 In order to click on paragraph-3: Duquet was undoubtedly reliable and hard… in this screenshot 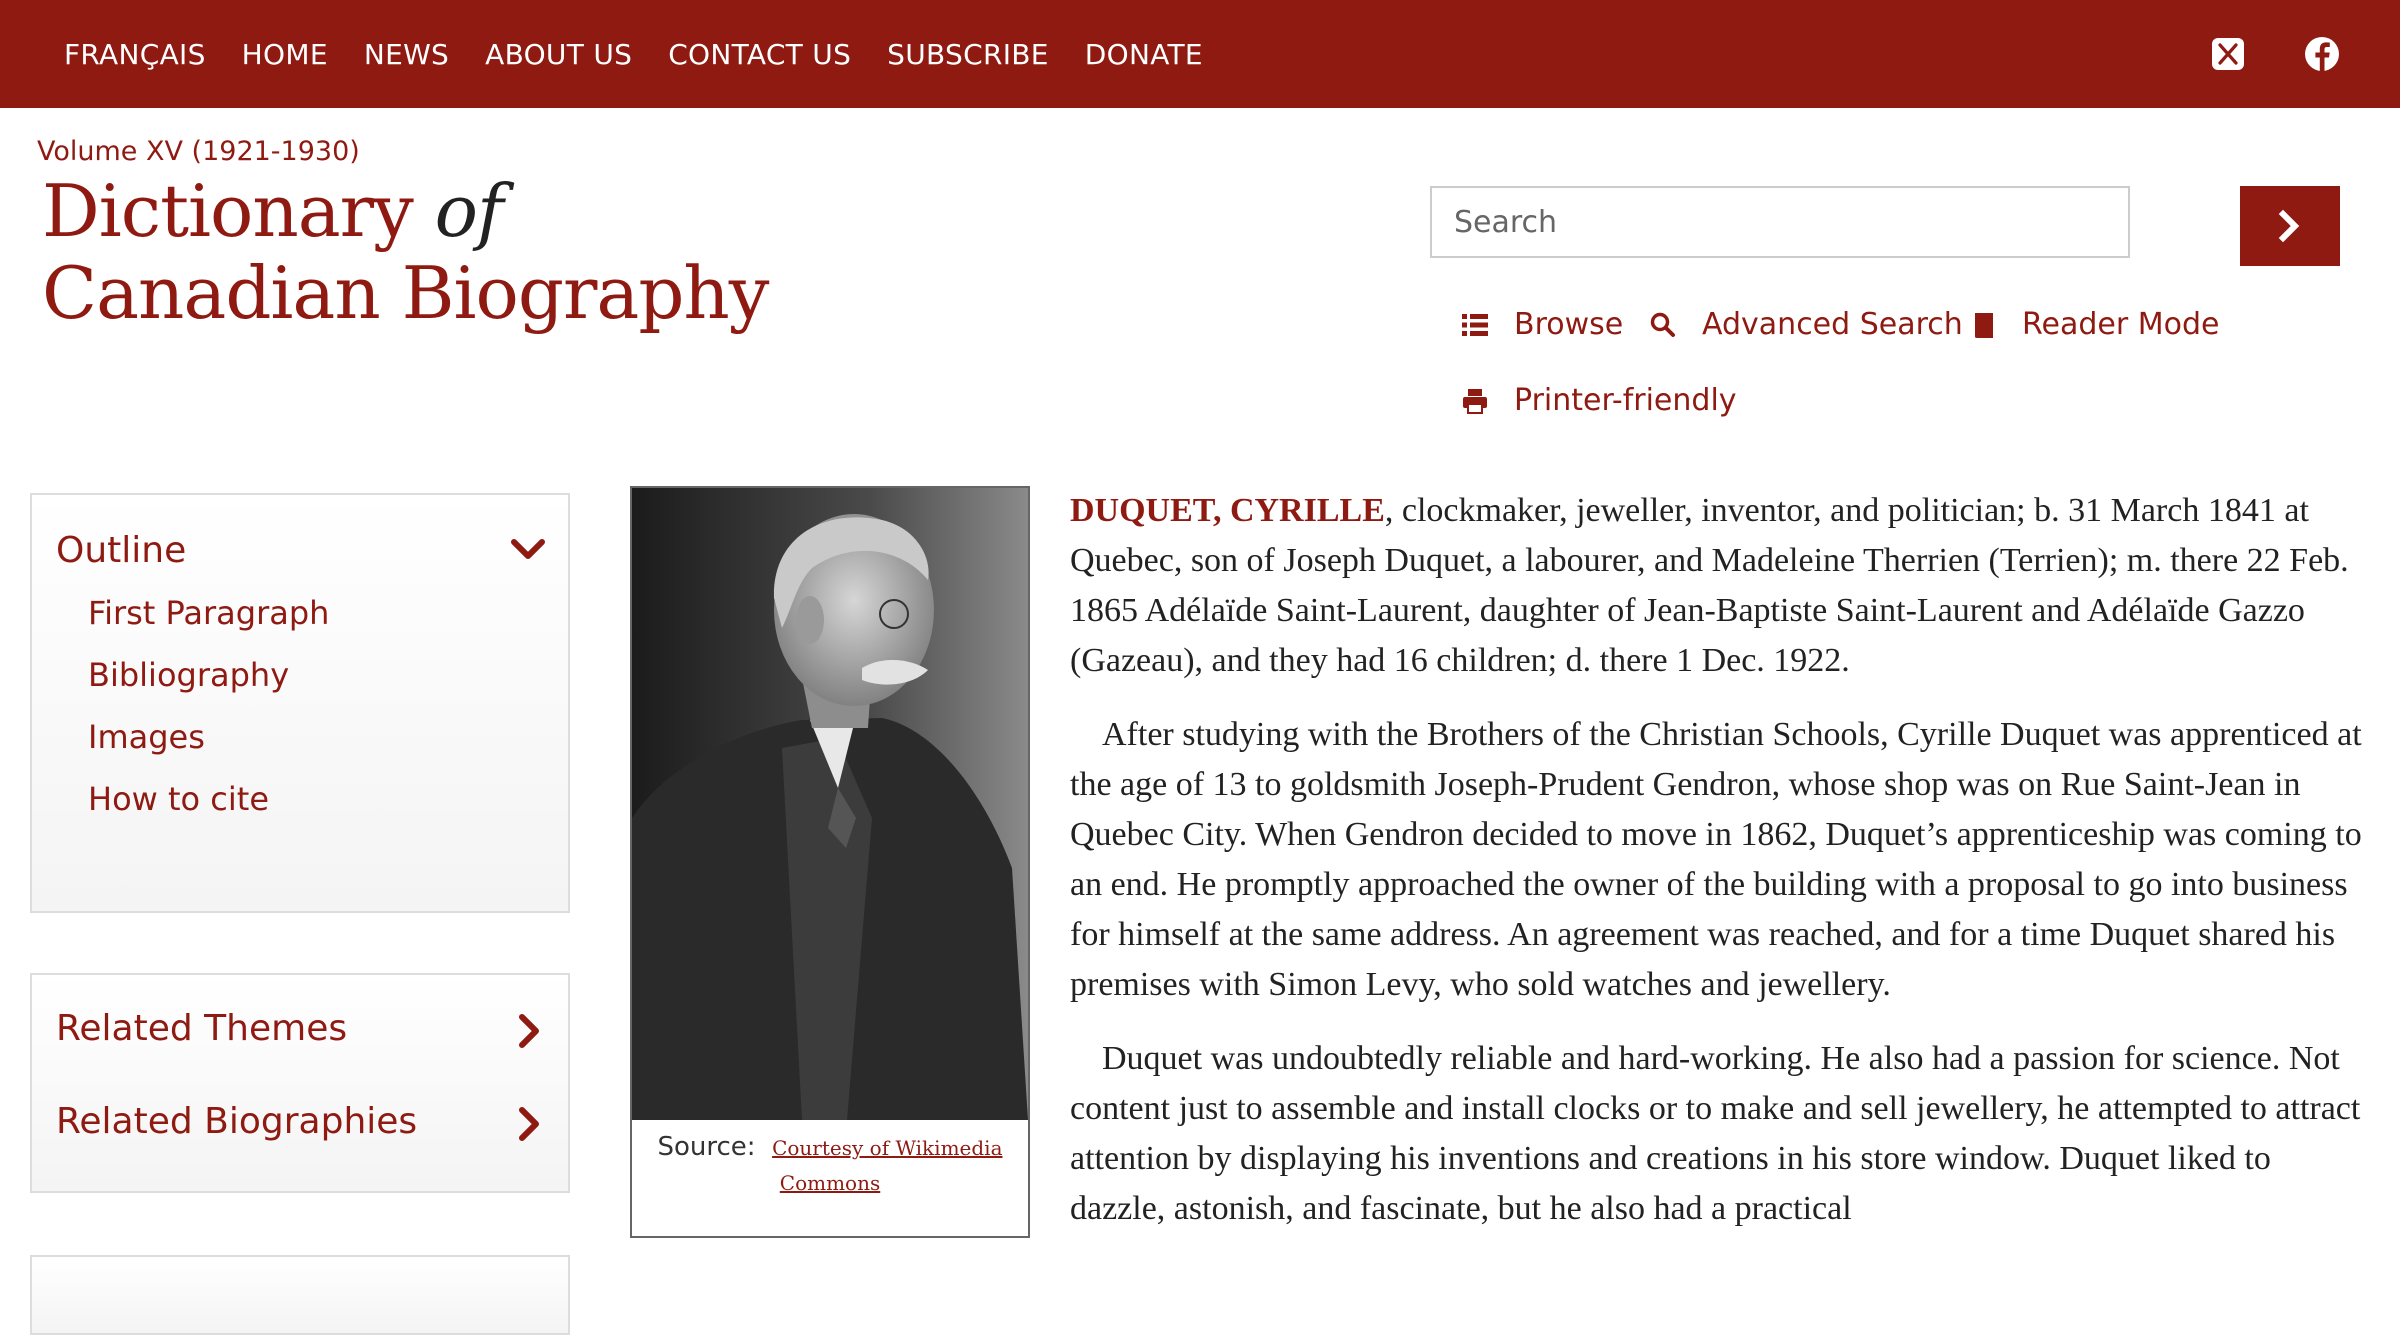, I will do `click(1715, 1133)`.